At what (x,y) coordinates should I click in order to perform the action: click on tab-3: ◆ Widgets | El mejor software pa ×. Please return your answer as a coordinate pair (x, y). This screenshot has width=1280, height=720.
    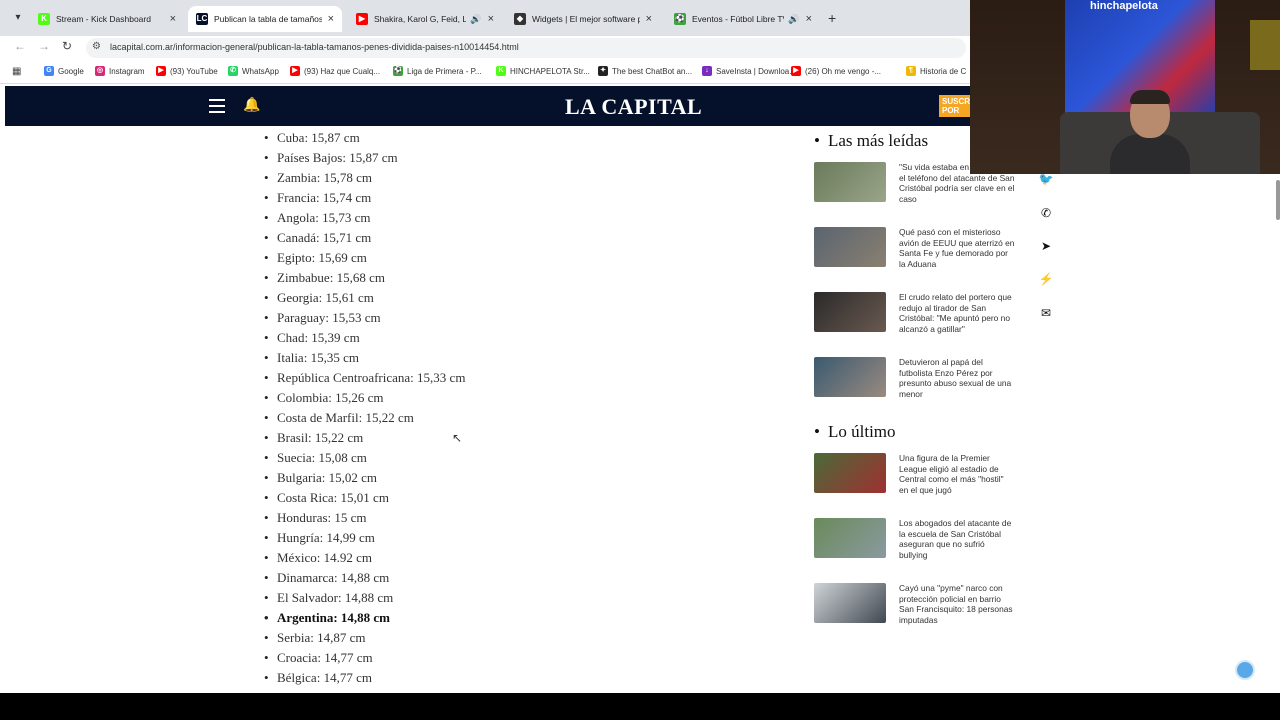
    Looking at the image, I should click on (583, 19).